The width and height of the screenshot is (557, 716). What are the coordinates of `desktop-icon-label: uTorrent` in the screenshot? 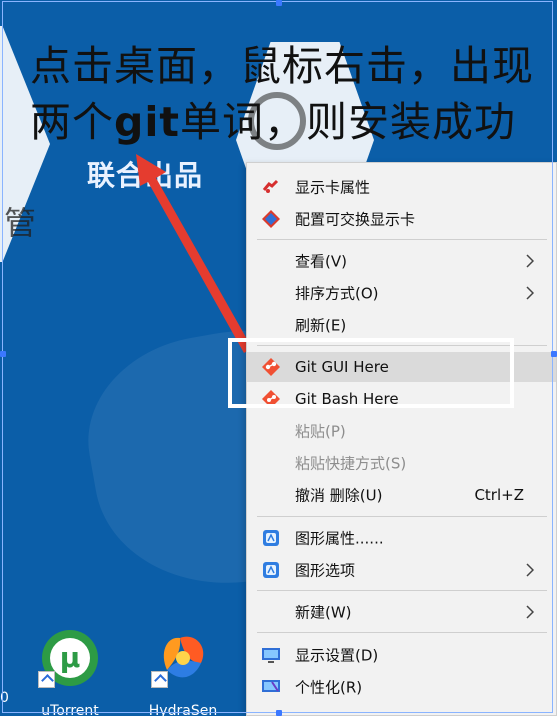 It's located at (70, 709).